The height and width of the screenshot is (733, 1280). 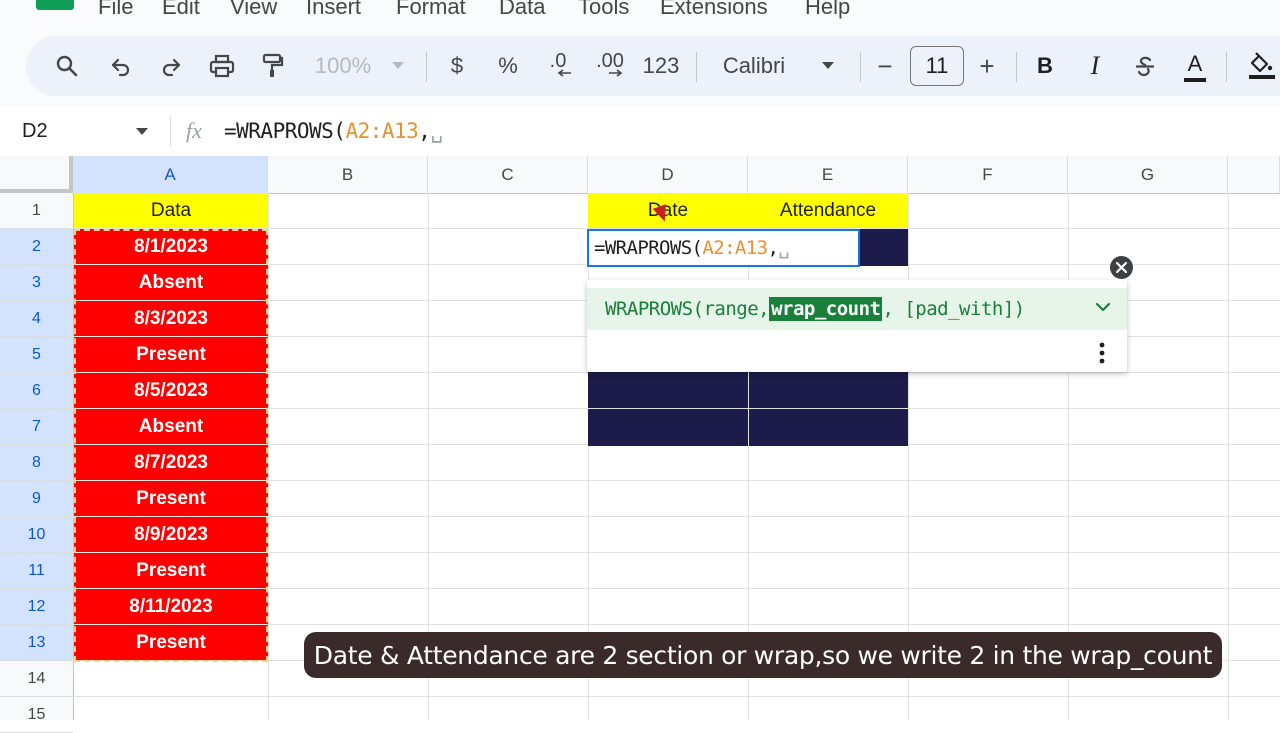 I want to click on column-header-b: B, so click(x=348, y=174).